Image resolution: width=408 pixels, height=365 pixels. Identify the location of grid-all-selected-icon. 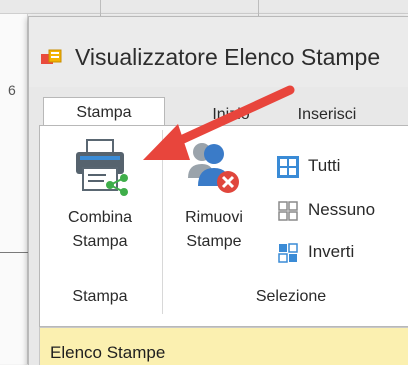
(288, 166).